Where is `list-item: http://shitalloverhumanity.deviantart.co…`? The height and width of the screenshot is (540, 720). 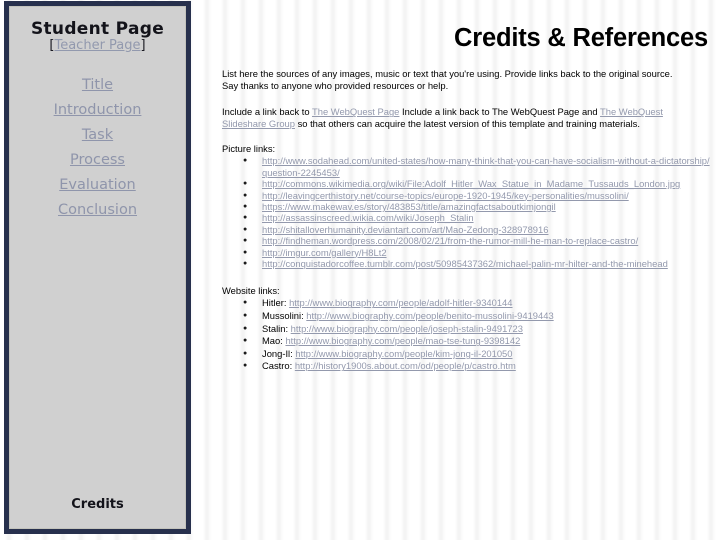
list-item: http://shitalloverhumanity.deviantart.co… is located at coordinates (478, 229).